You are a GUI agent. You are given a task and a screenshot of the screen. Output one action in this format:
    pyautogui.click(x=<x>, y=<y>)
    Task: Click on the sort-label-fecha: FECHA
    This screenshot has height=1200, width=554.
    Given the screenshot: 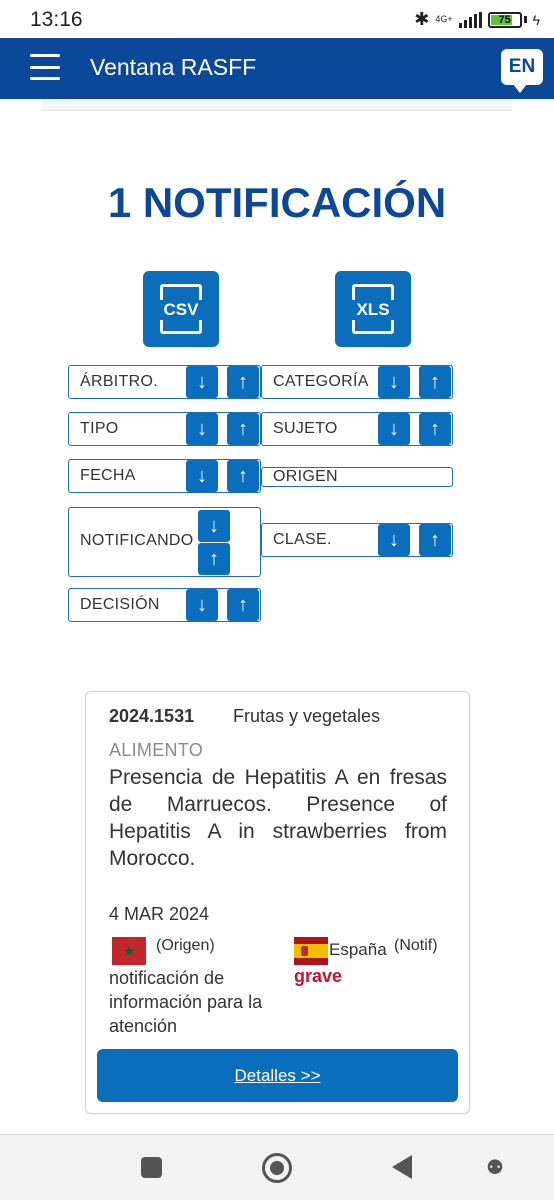 What is the action you would take?
    pyautogui.click(x=108, y=475)
    